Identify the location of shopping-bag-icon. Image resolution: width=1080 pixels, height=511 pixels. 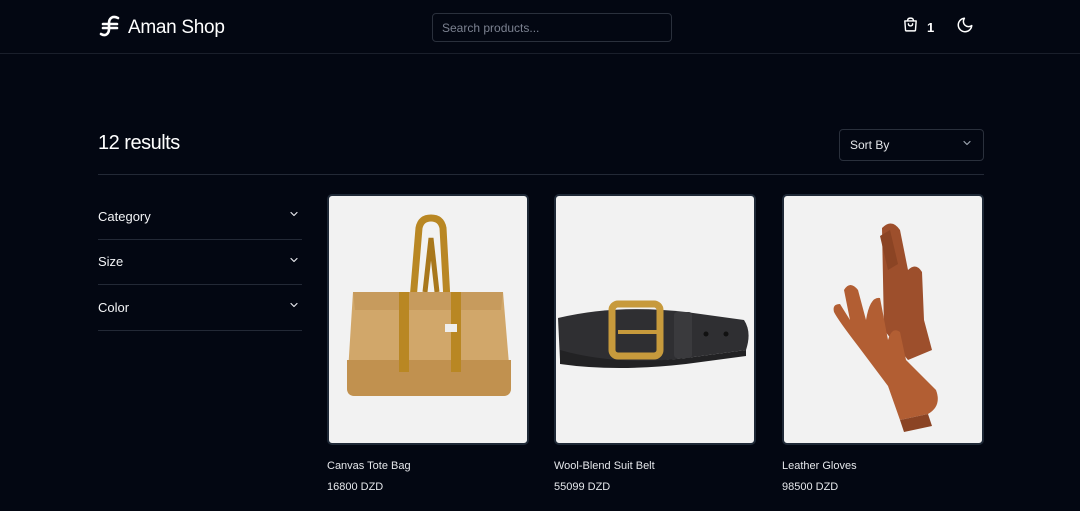
(910, 27).